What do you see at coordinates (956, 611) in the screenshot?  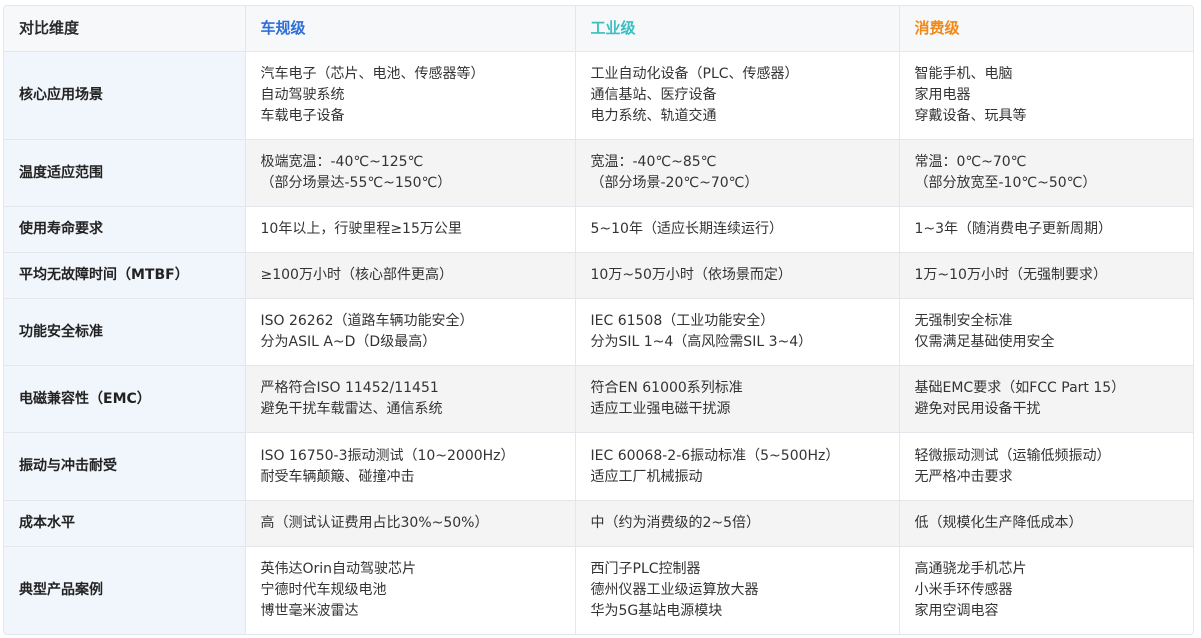 I see `cell-text-line: 家用空调电容` at bounding box center [956, 611].